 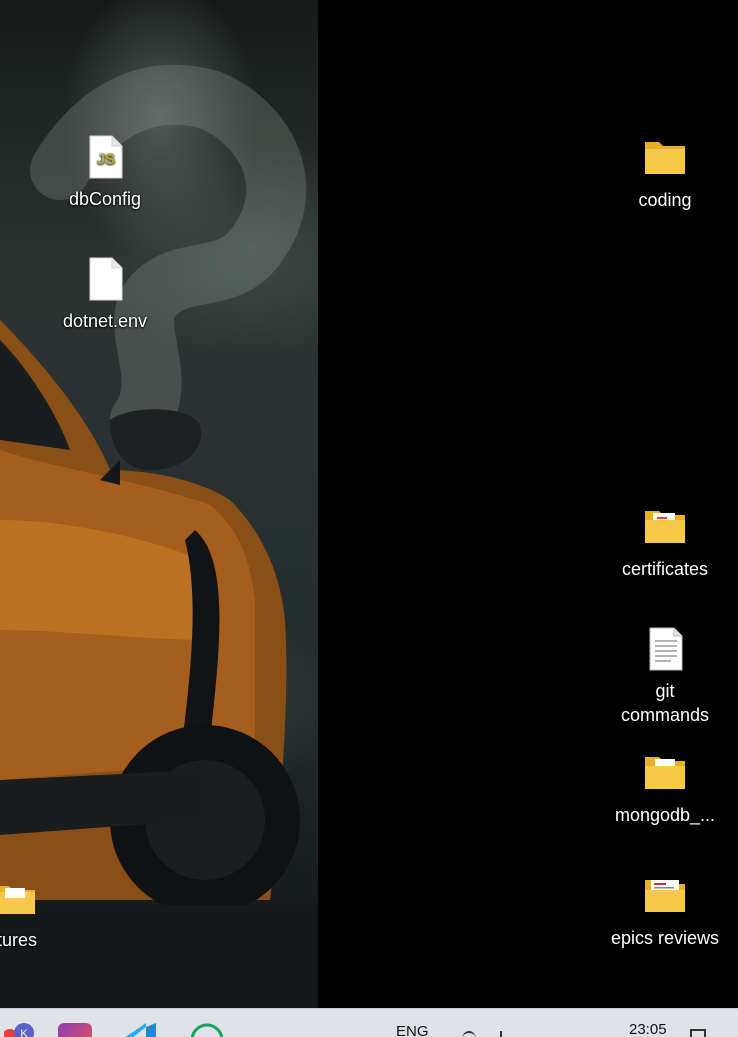 I want to click on instagram-icon, so click(x=75, y=1030).